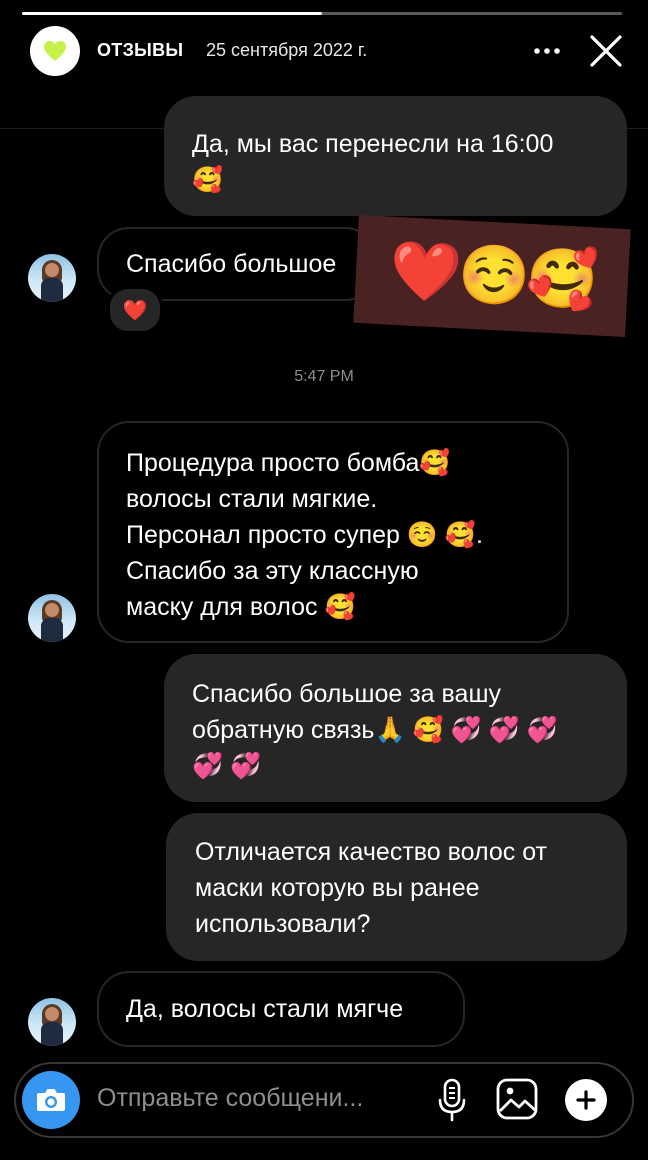 This screenshot has height=1160, width=648. I want to click on close-icon, so click(606, 51).